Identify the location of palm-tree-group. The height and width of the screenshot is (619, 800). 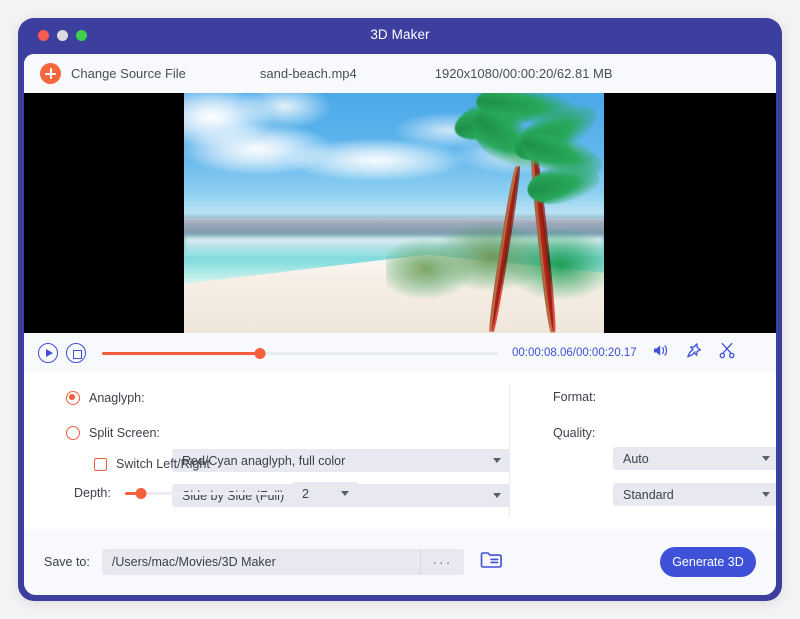
(507, 213).